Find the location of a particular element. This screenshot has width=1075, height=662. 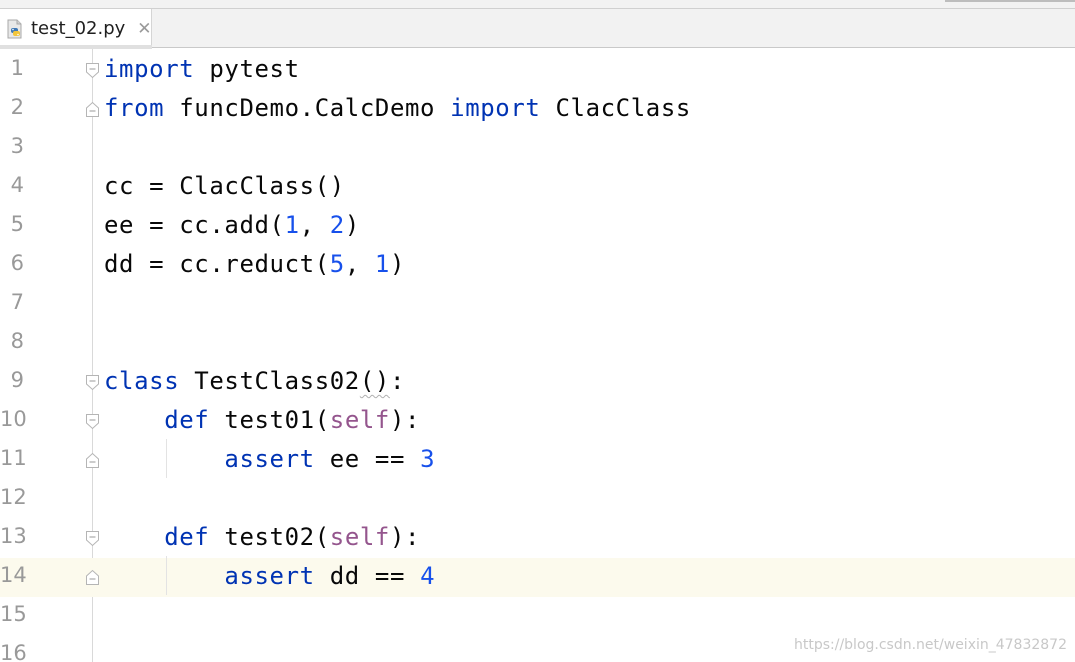

code-text: from funcDemo.CalcDemo import ClacClass is located at coordinates (397, 108).